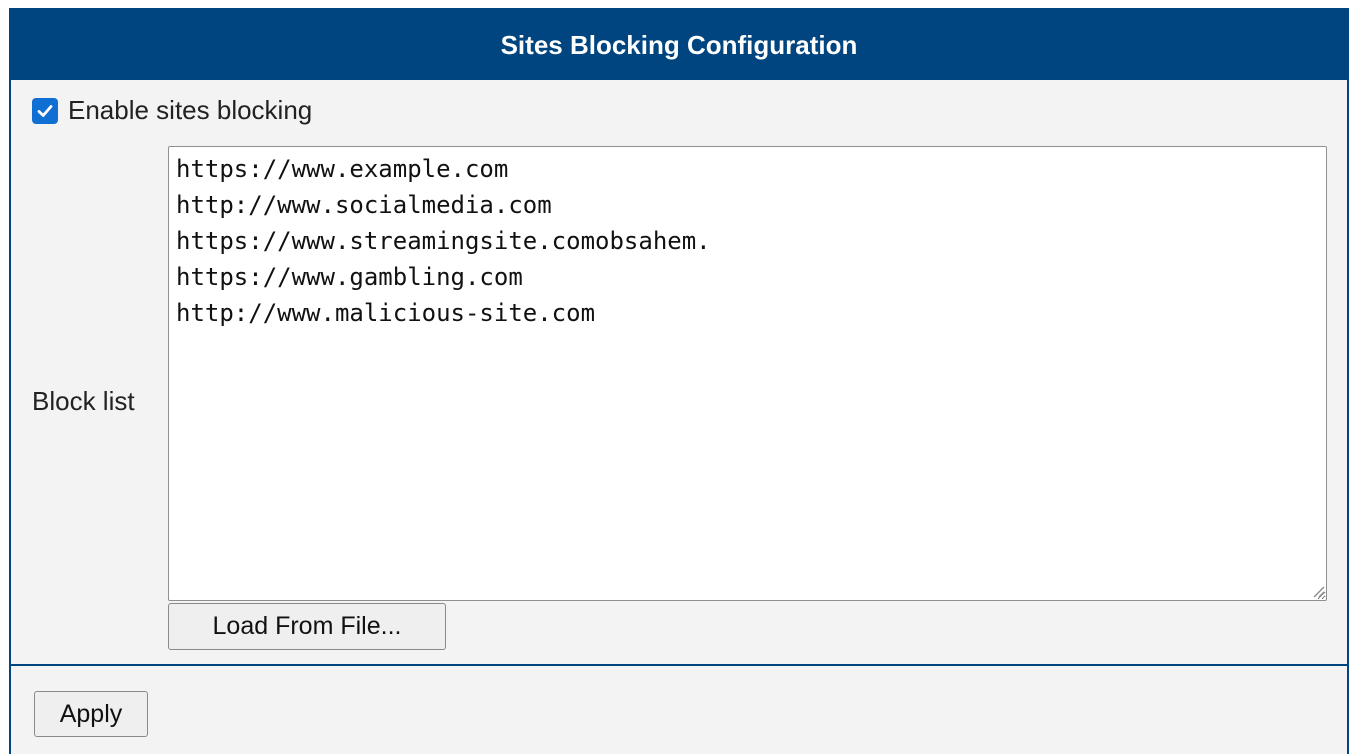  Describe the element at coordinates (83, 401) in the screenshot. I see `block-list-label: Block list` at that location.